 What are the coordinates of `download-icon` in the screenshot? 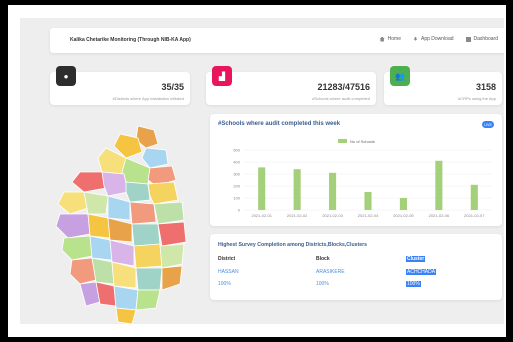 It's located at (415, 38).